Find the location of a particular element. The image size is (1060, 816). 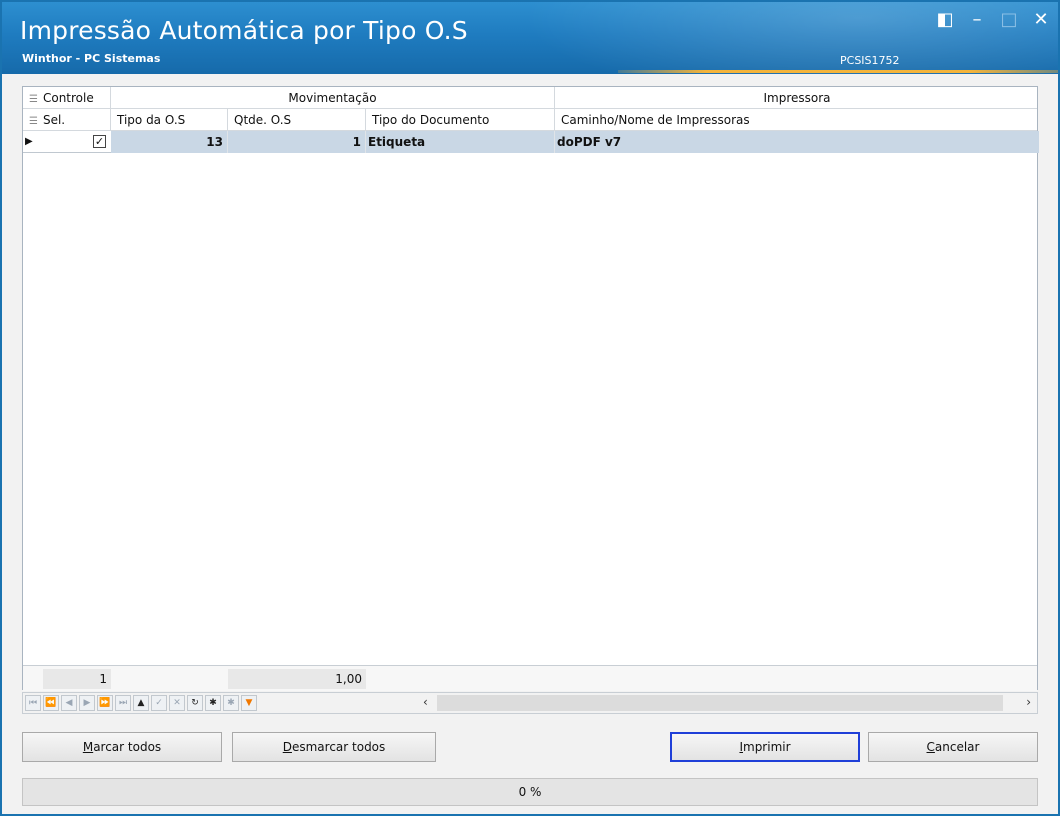

progress-label: 0 % is located at coordinates (530, 792).